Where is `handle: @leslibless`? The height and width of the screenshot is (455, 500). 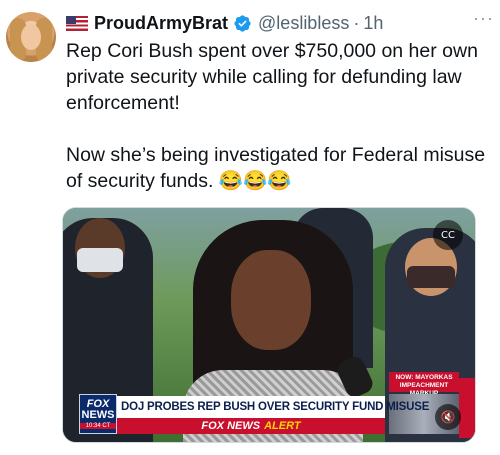 handle: @leslibless is located at coordinates (303, 23).